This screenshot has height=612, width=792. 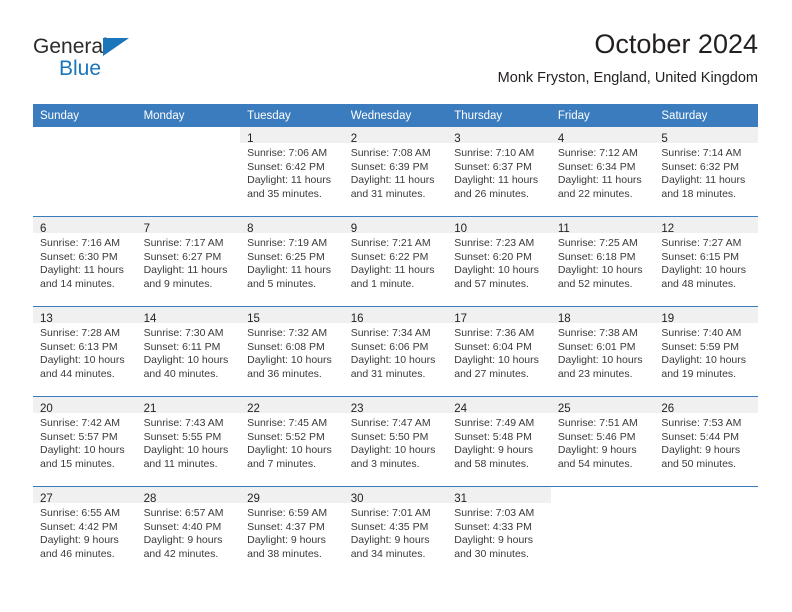 What do you see at coordinates (116, 47) in the screenshot?
I see `logo-triangle-icon` at bounding box center [116, 47].